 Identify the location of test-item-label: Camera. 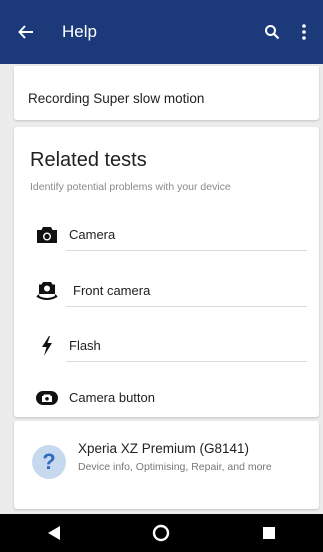
(92, 234).